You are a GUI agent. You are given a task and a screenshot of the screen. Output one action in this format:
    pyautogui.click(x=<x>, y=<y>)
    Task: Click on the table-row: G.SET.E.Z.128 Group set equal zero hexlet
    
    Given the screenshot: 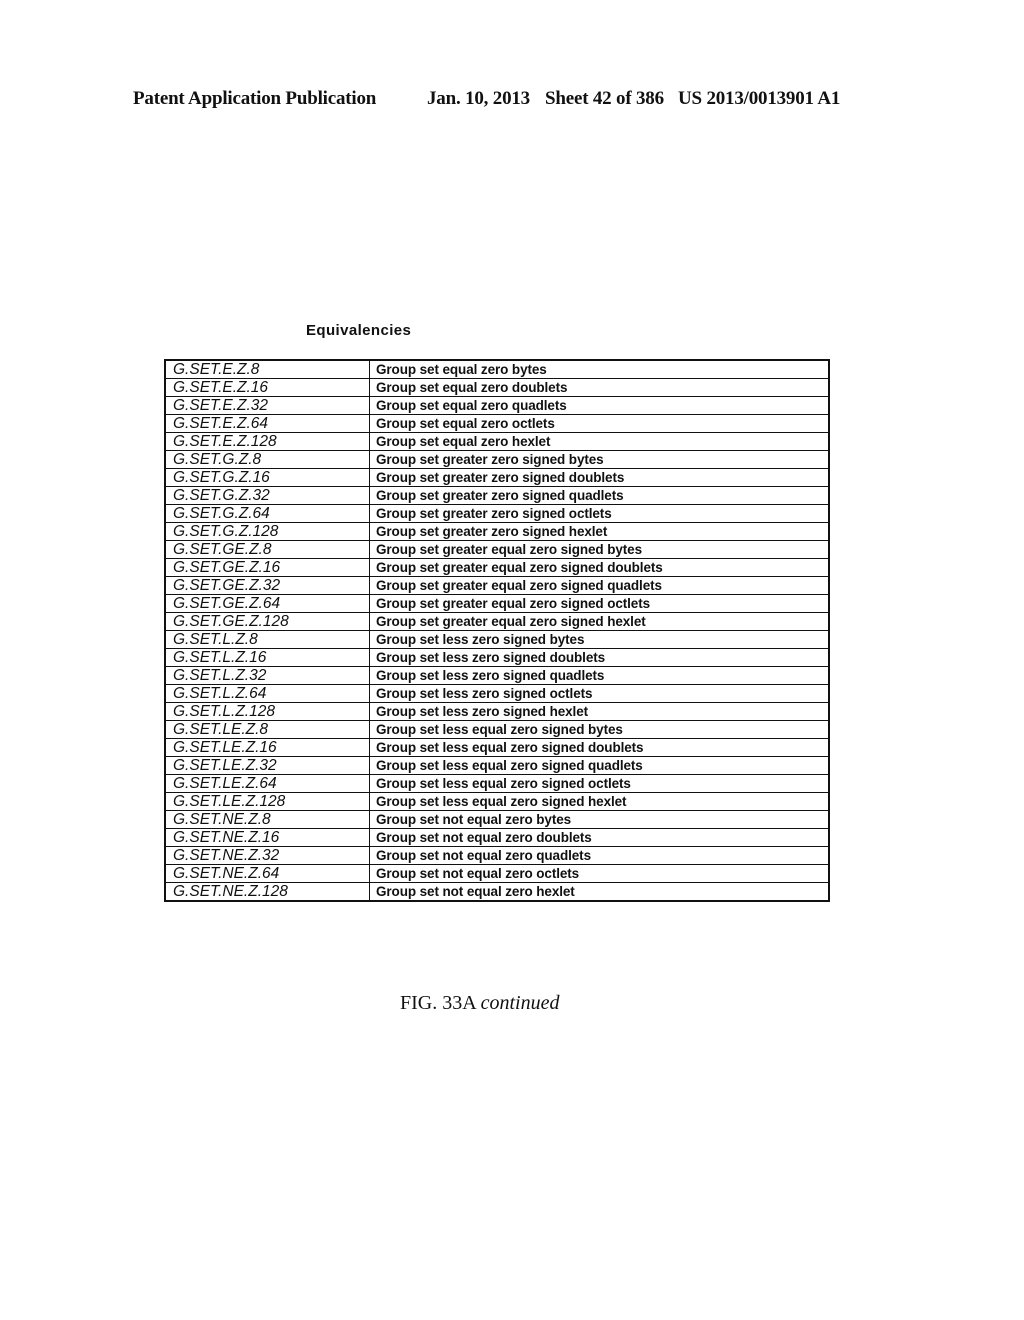 What is the action you would take?
    pyautogui.click(x=497, y=441)
    